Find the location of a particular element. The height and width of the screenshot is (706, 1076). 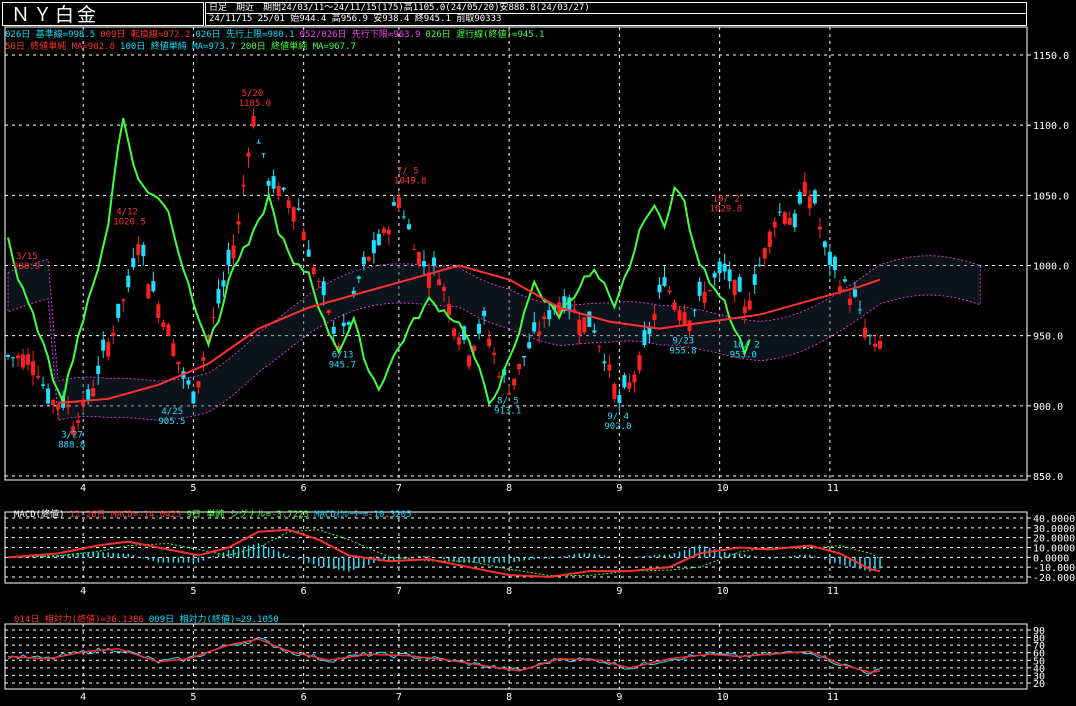

peak-date-label: 5/20 is located at coordinates (253, 94).